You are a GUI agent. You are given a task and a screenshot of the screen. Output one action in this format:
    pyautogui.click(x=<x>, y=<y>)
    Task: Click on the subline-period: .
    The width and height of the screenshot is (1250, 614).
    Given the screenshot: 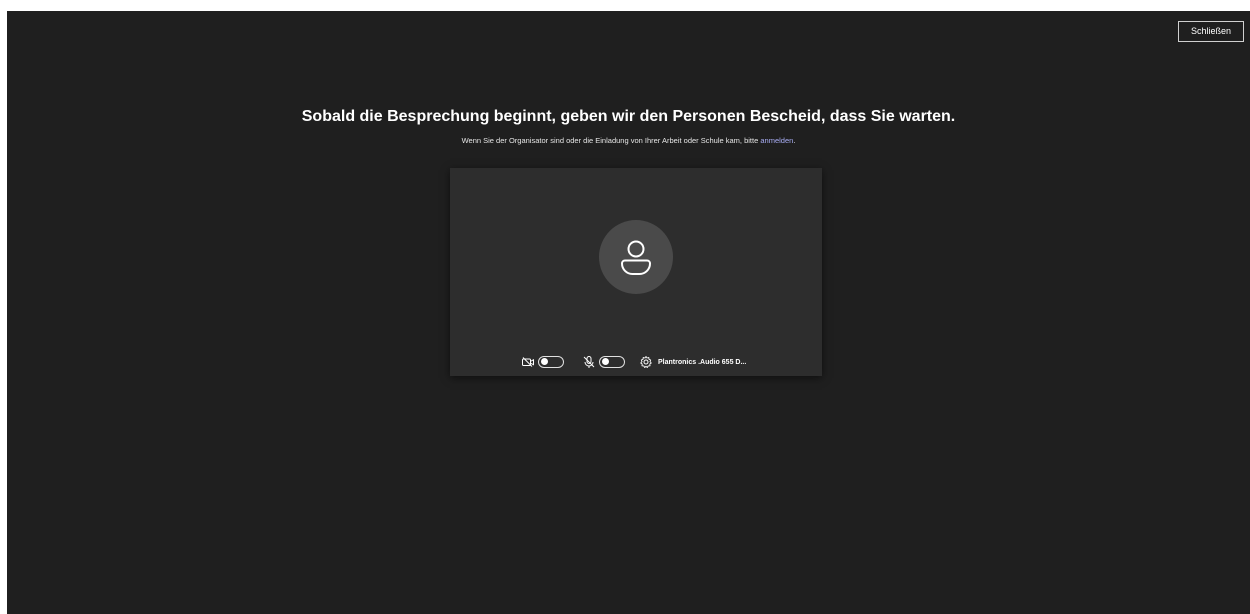 What is the action you would take?
    pyautogui.click(x=794, y=140)
    